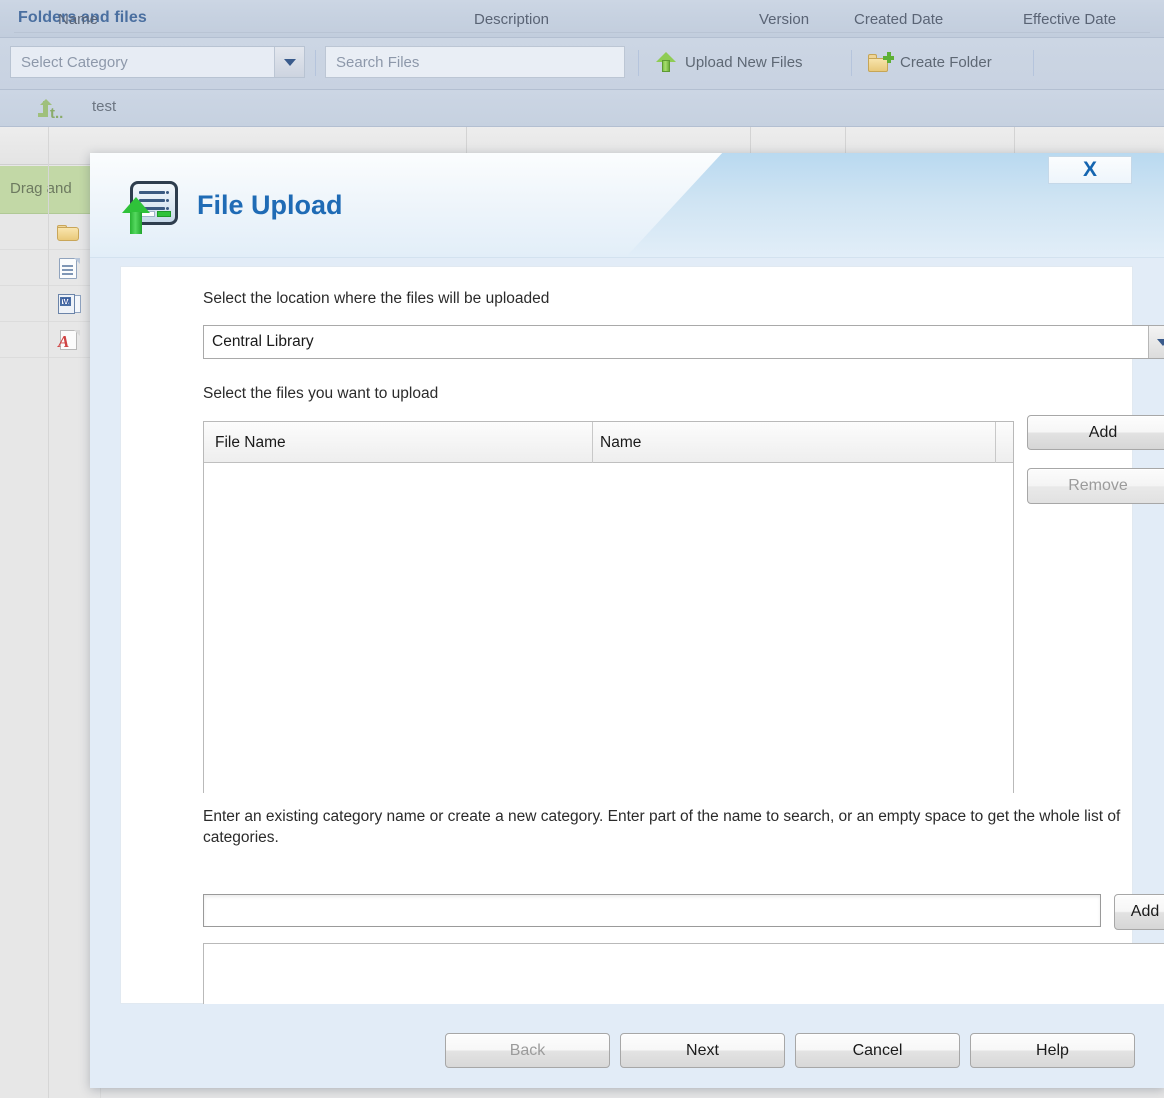  I want to click on back-label: Back, so click(527, 1050).